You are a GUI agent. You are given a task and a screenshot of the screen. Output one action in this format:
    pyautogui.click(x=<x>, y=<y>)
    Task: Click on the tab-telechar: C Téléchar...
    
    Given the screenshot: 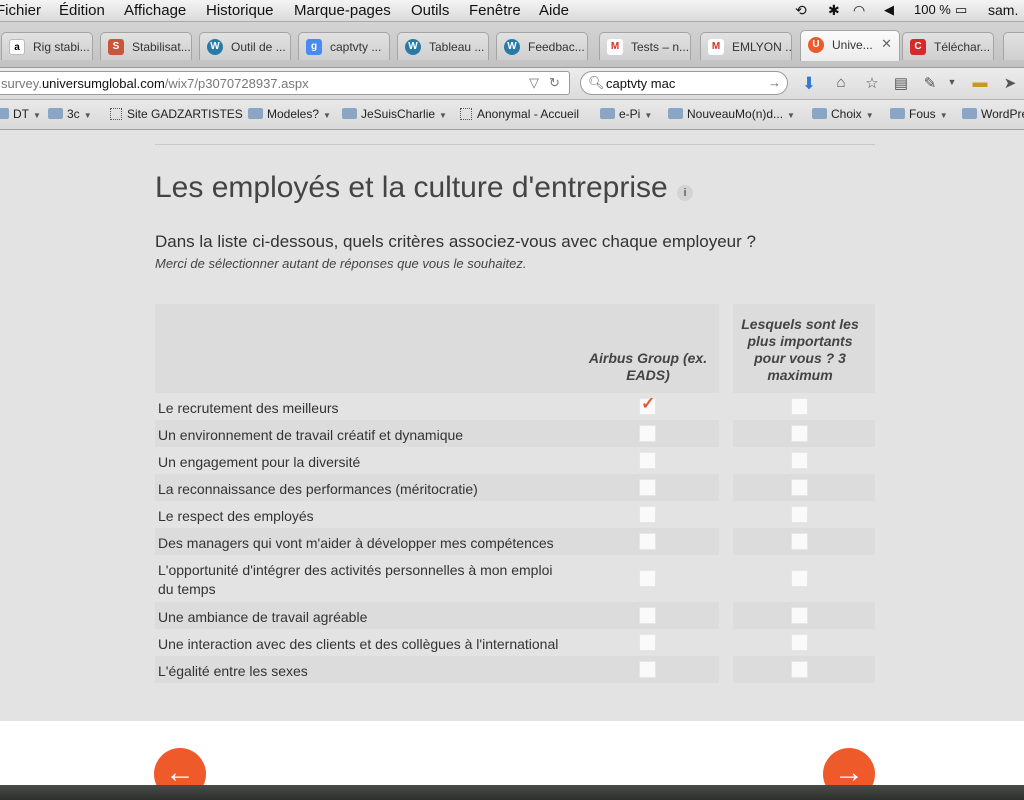 What is the action you would take?
    pyautogui.click(x=948, y=46)
    